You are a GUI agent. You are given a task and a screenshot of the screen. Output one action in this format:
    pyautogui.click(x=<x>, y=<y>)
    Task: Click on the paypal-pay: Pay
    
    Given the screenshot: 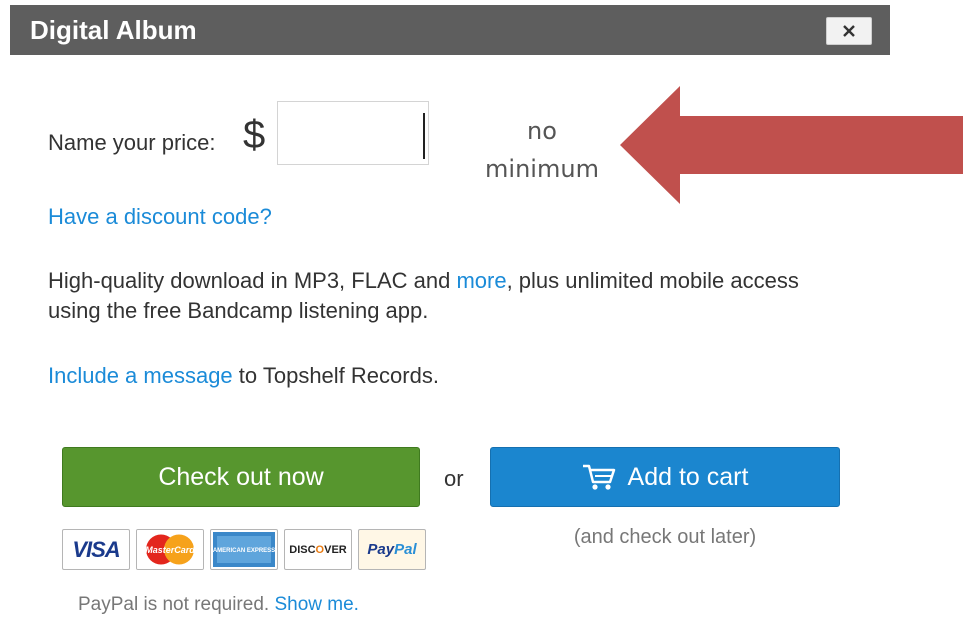 What is the action you would take?
    pyautogui.click(x=381, y=549)
    